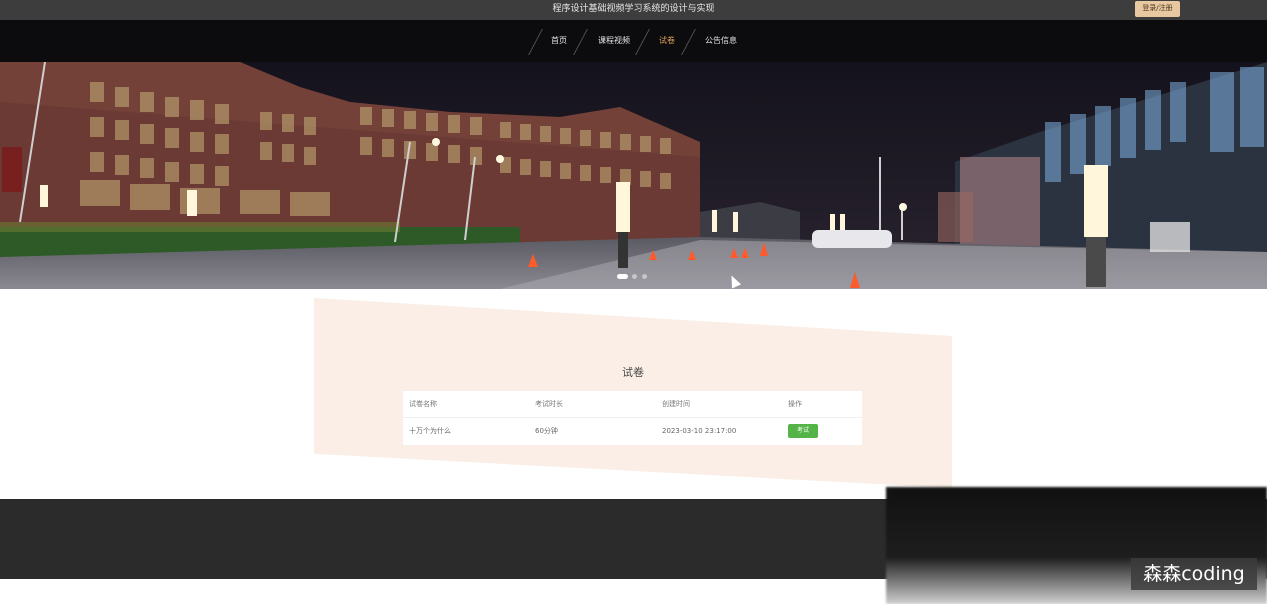 The image size is (1267, 604). What do you see at coordinates (676, 404) in the screenshot?
I see `column-header-created-time: 创建时间` at bounding box center [676, 404].